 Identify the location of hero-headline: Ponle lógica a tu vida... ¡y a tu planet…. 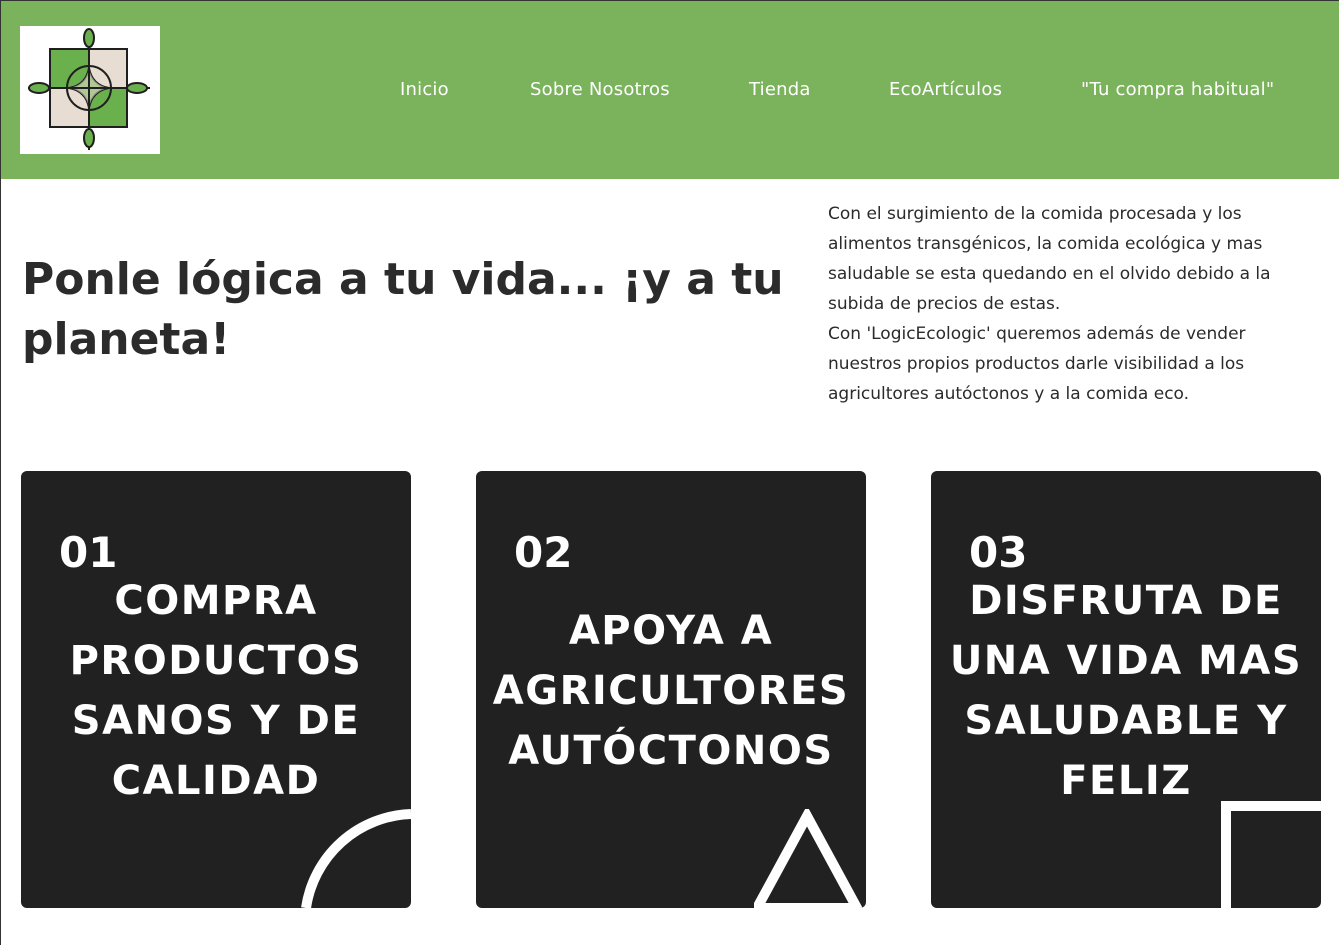
(403, 309).